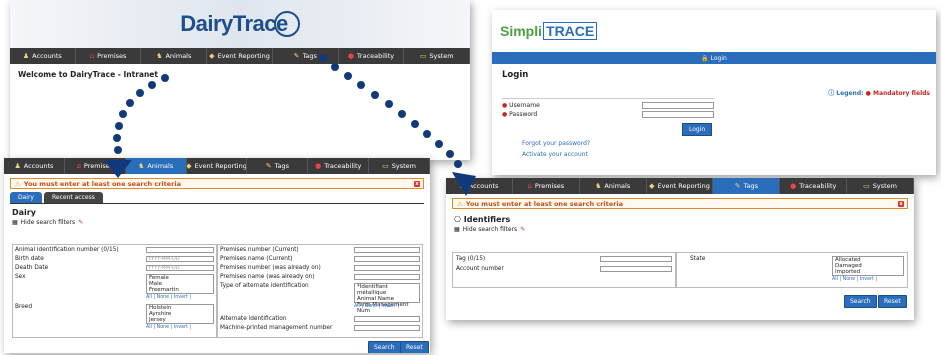 This screenshot has height=355, width=941. I want to click on subtab-dairy: Dairy, so click(26, 197).